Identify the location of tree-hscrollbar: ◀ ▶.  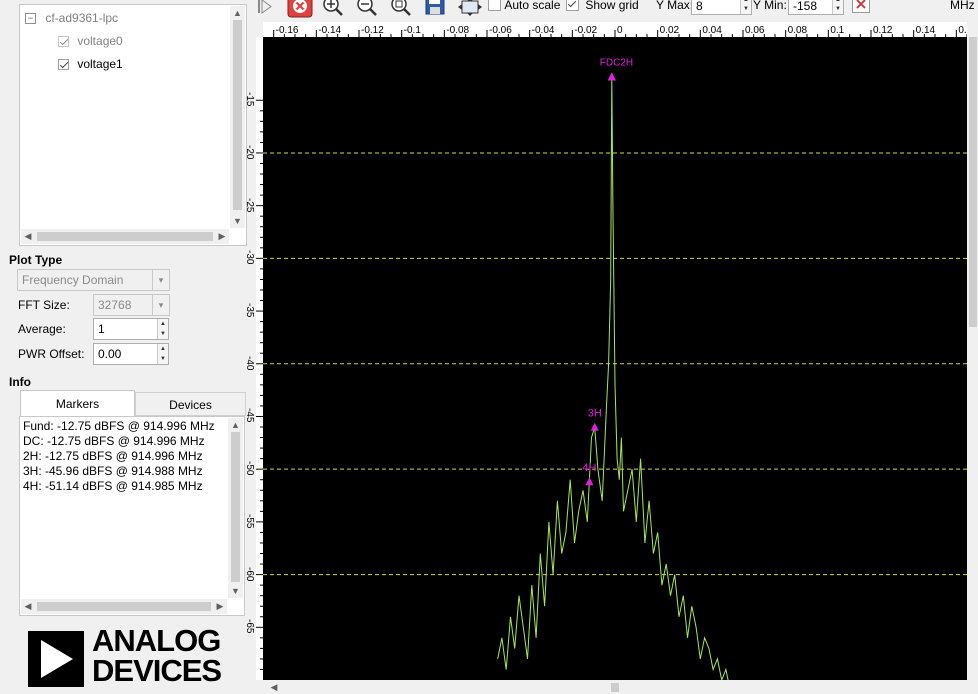
(125, 236).